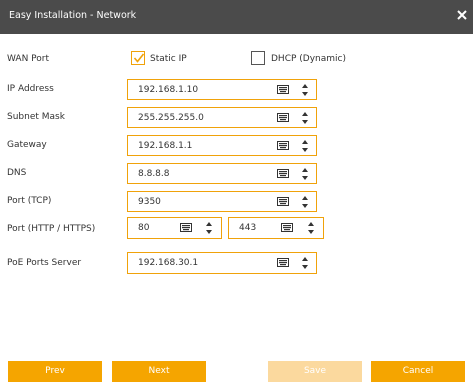 The width and height of the screenshot is (473, 382). I want to click on poe-server-field: 192.168.30.1, so click(222, 263).